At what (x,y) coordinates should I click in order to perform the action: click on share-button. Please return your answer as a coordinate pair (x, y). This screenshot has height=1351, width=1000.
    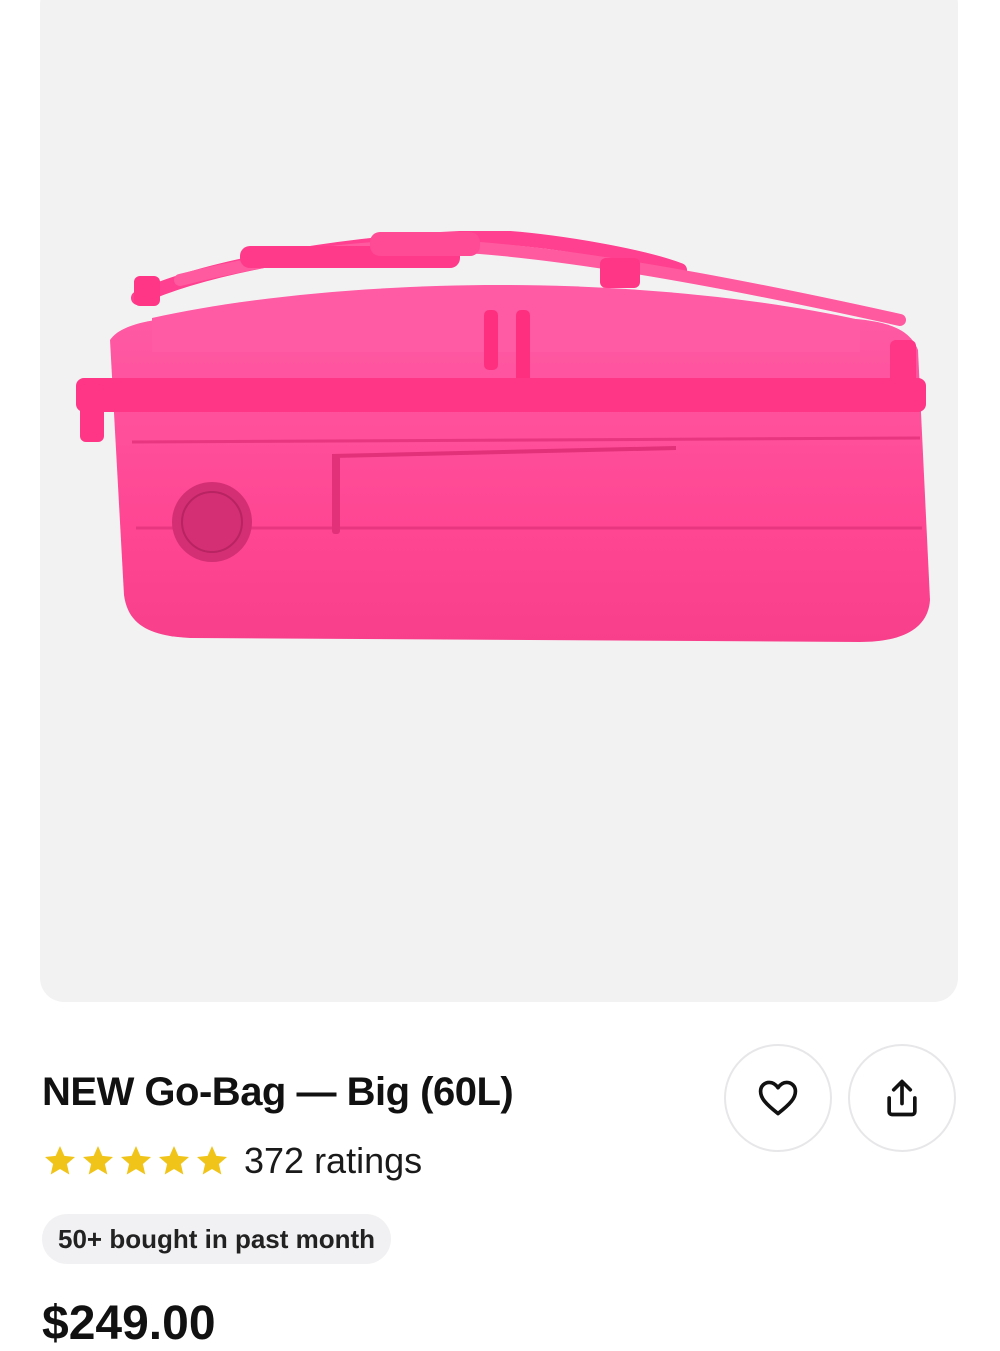
    Looking at the image, I should click on (902, 1098).